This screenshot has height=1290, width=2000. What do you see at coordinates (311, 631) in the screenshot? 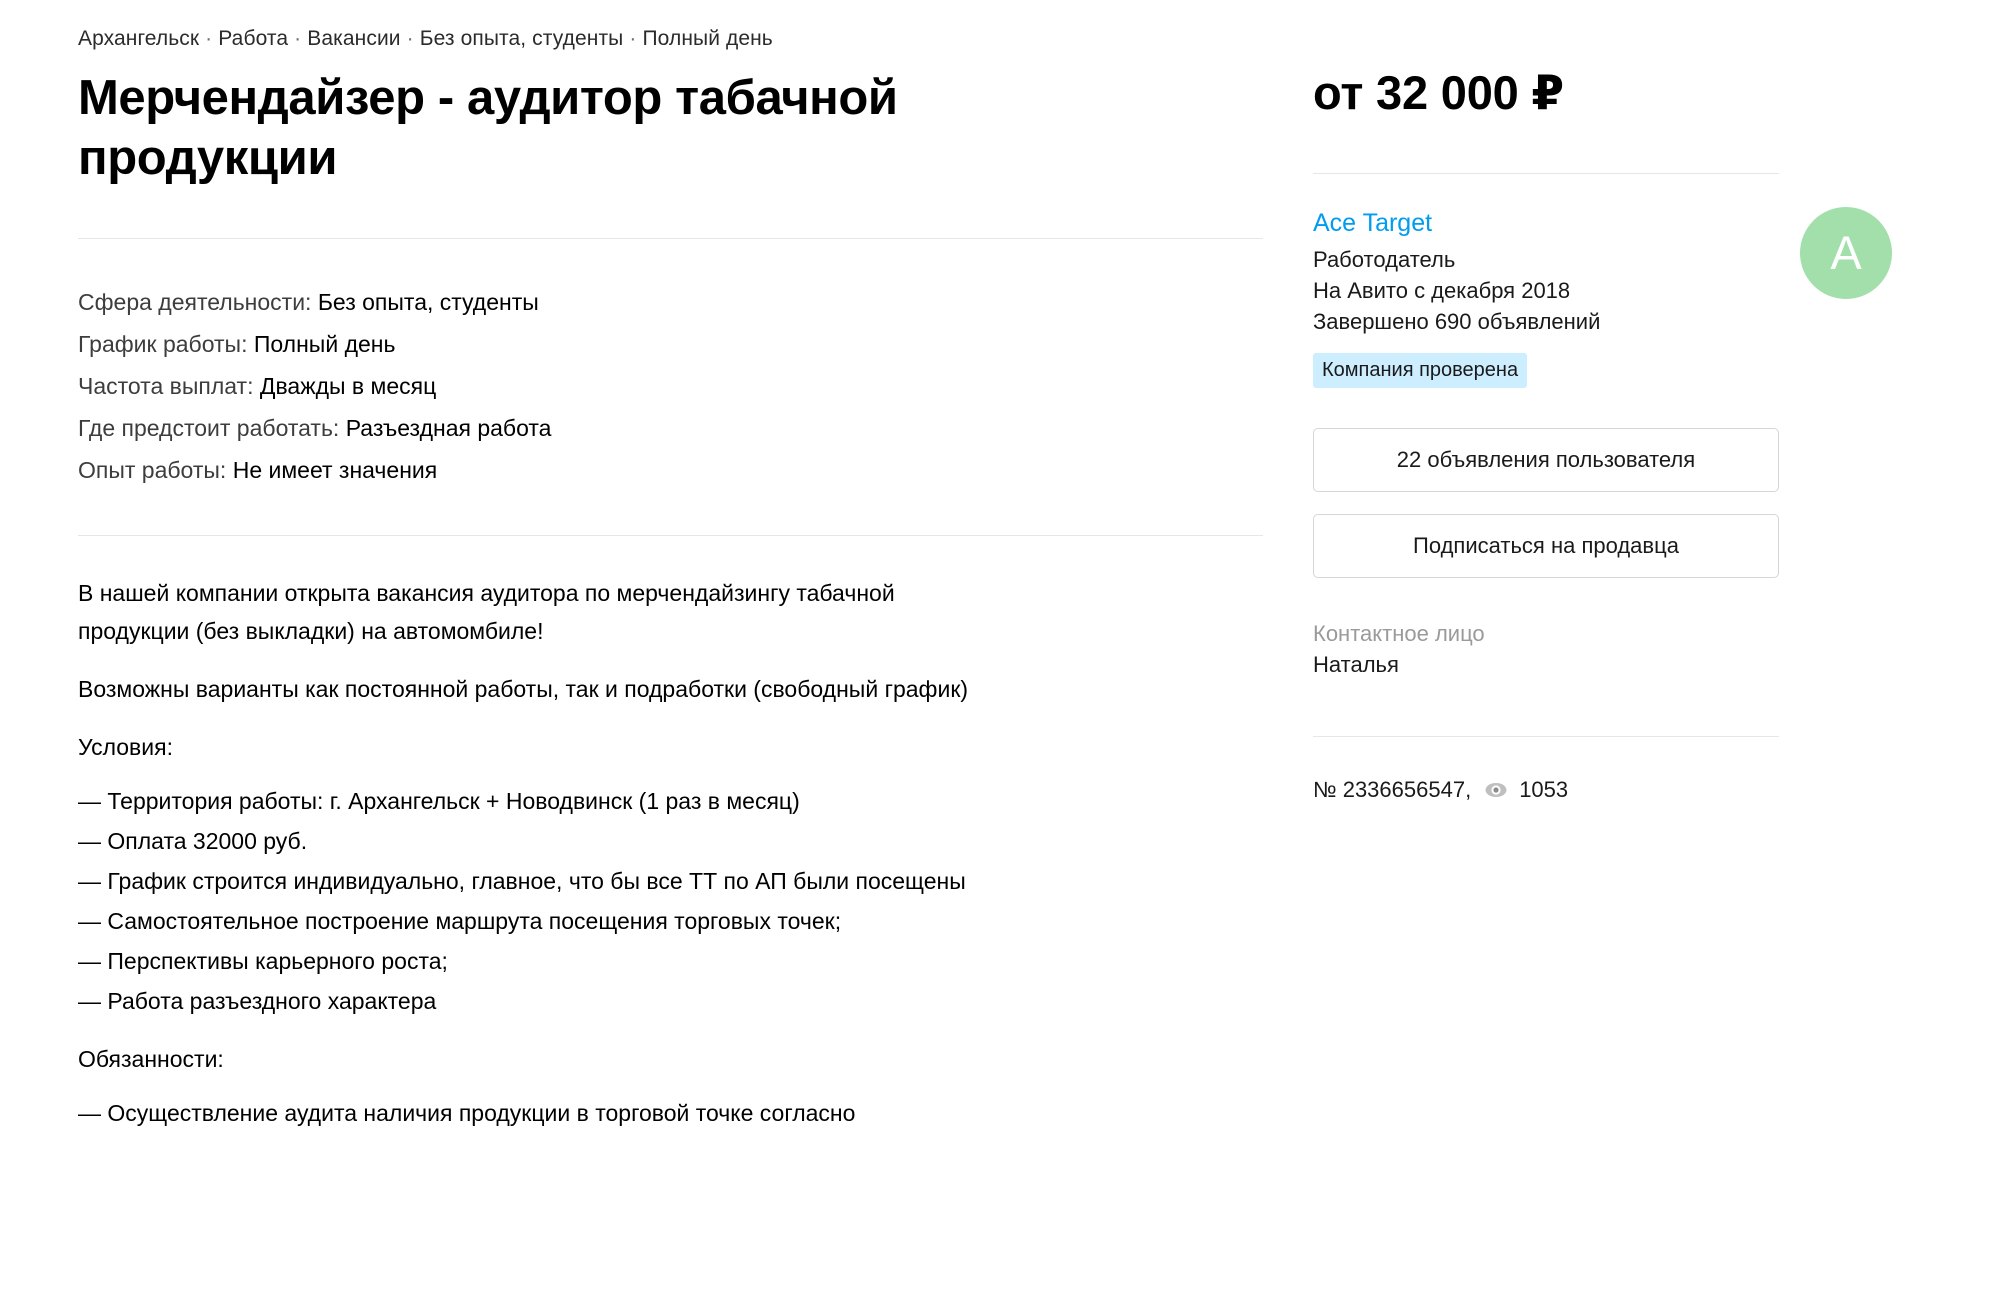
I see `description-line: продукции (без выкладки) на автомомбиле!` at bounding box center [311, 631].